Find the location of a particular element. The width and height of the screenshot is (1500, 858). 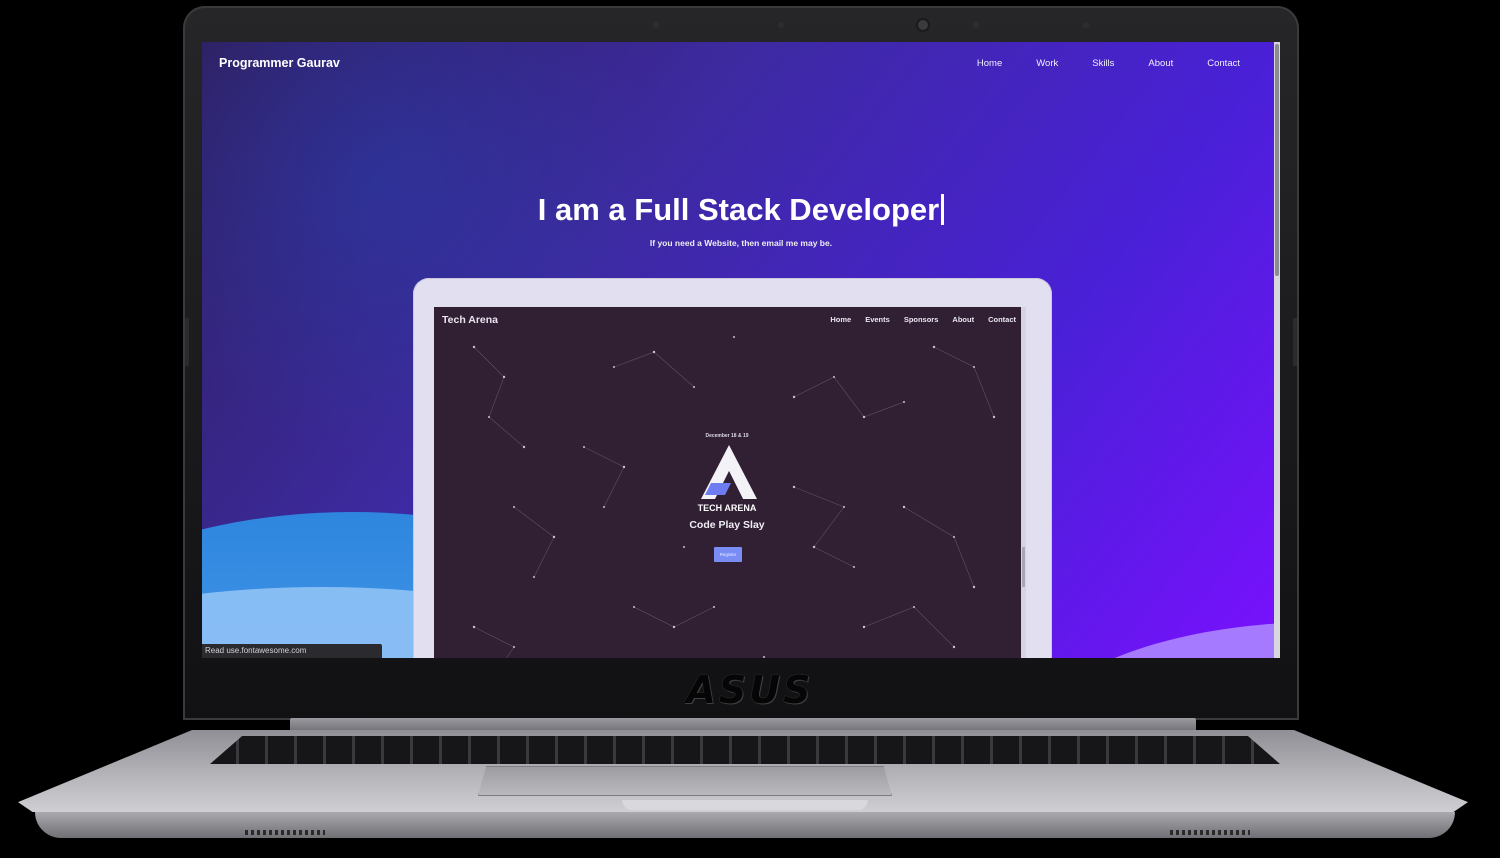

tech-arena-logo-icon is located at coordinates (729, 472).